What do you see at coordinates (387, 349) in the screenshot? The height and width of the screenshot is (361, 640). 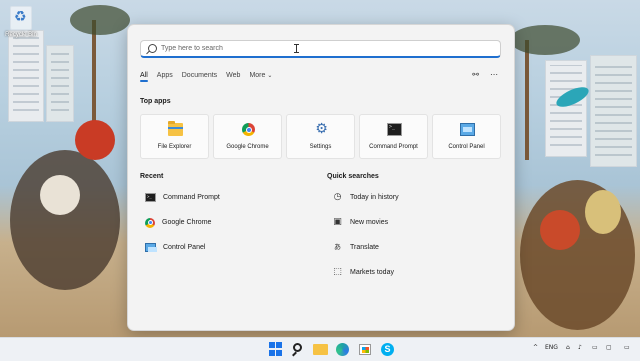 I see `skype-icon: S` at bounding box center [387, 349].